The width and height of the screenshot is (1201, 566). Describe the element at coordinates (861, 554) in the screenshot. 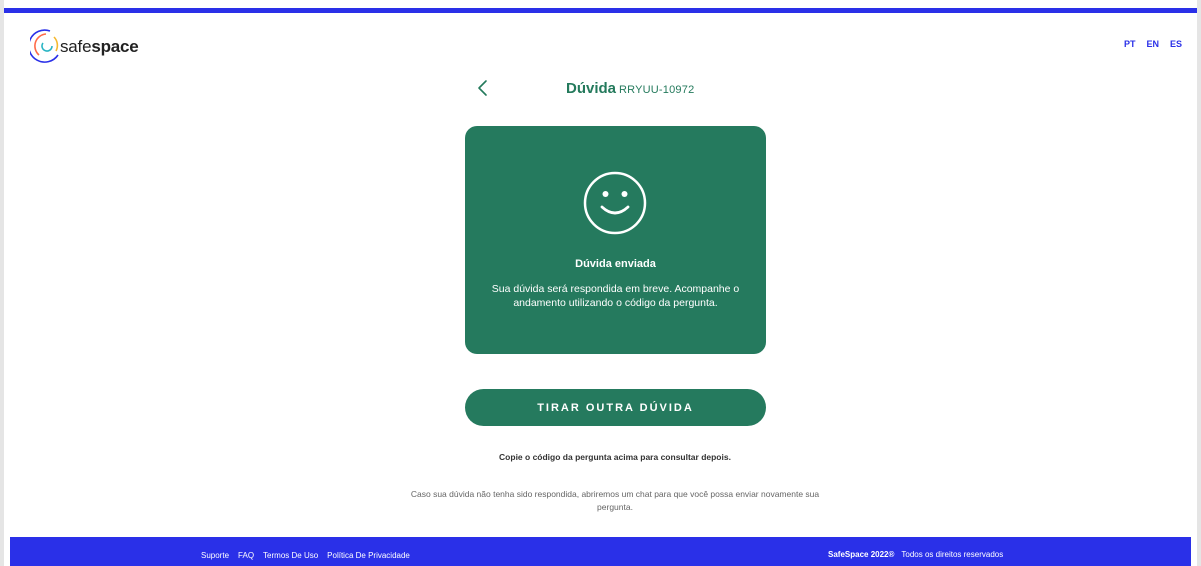

I see `footer-brand: SafeSpace 2022®` at that location.